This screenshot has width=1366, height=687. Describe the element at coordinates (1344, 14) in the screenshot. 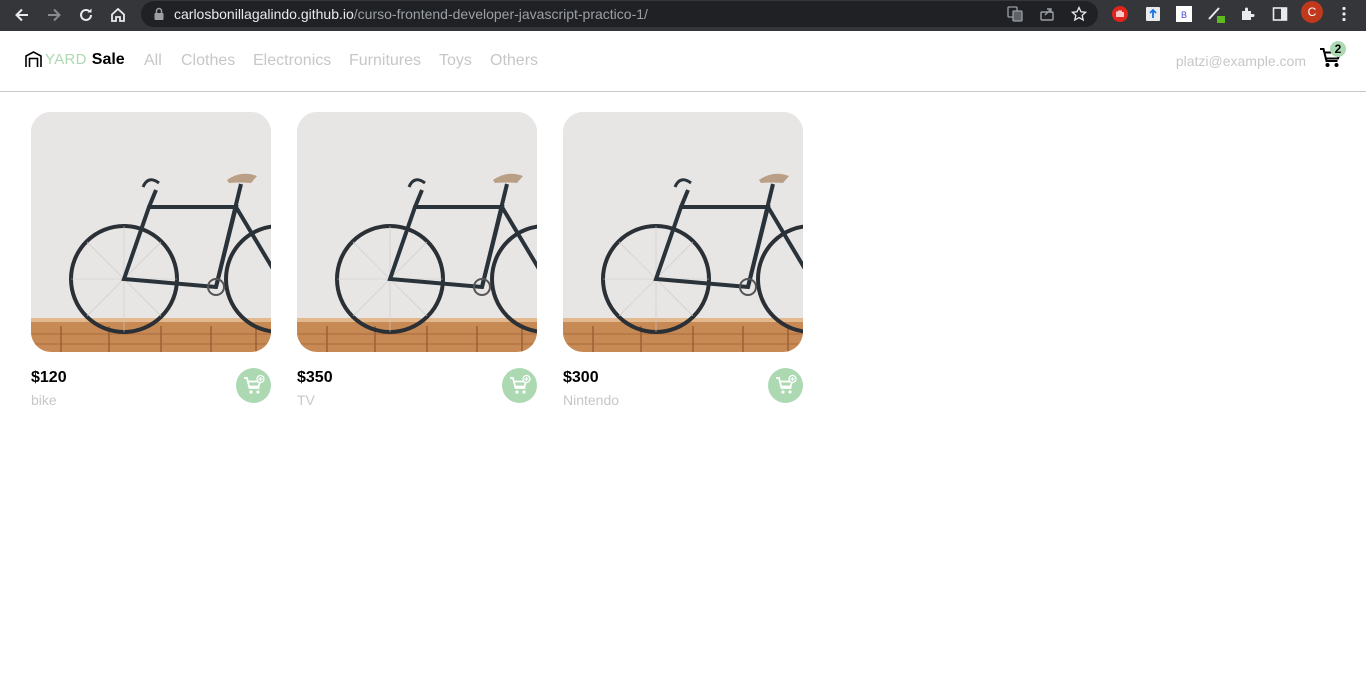

I see `menu-kebab-icon` at that location.